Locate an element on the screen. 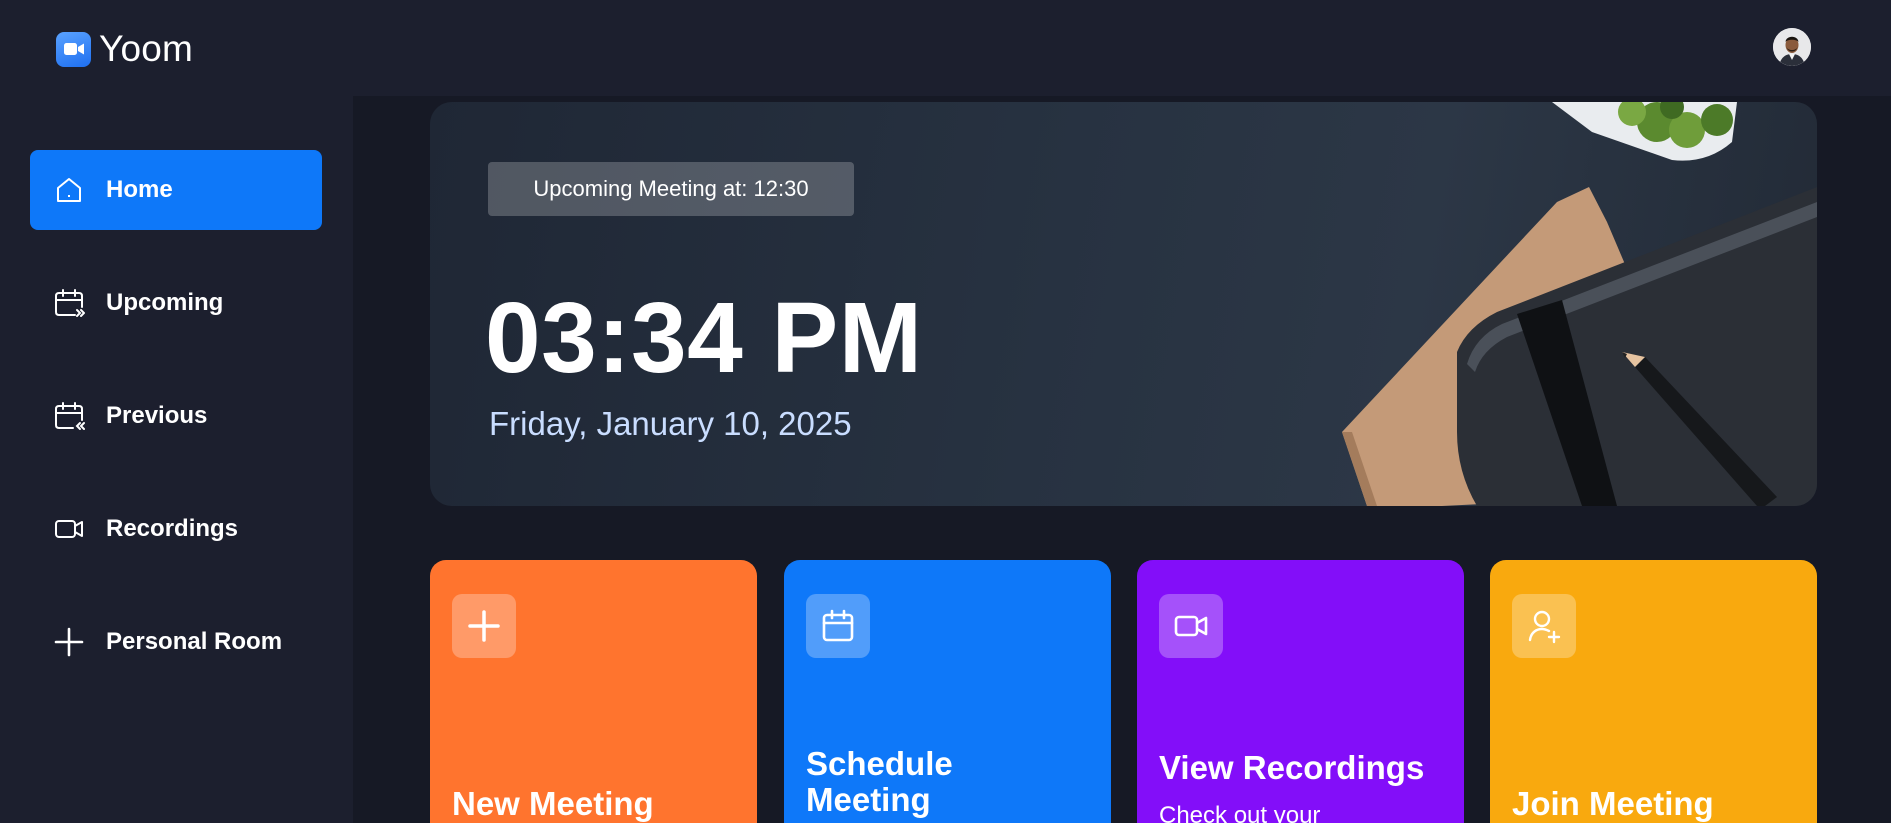 The height and width of the screenshot is (823, 1891). desk-illustration is located at coordinates (1579, 304).